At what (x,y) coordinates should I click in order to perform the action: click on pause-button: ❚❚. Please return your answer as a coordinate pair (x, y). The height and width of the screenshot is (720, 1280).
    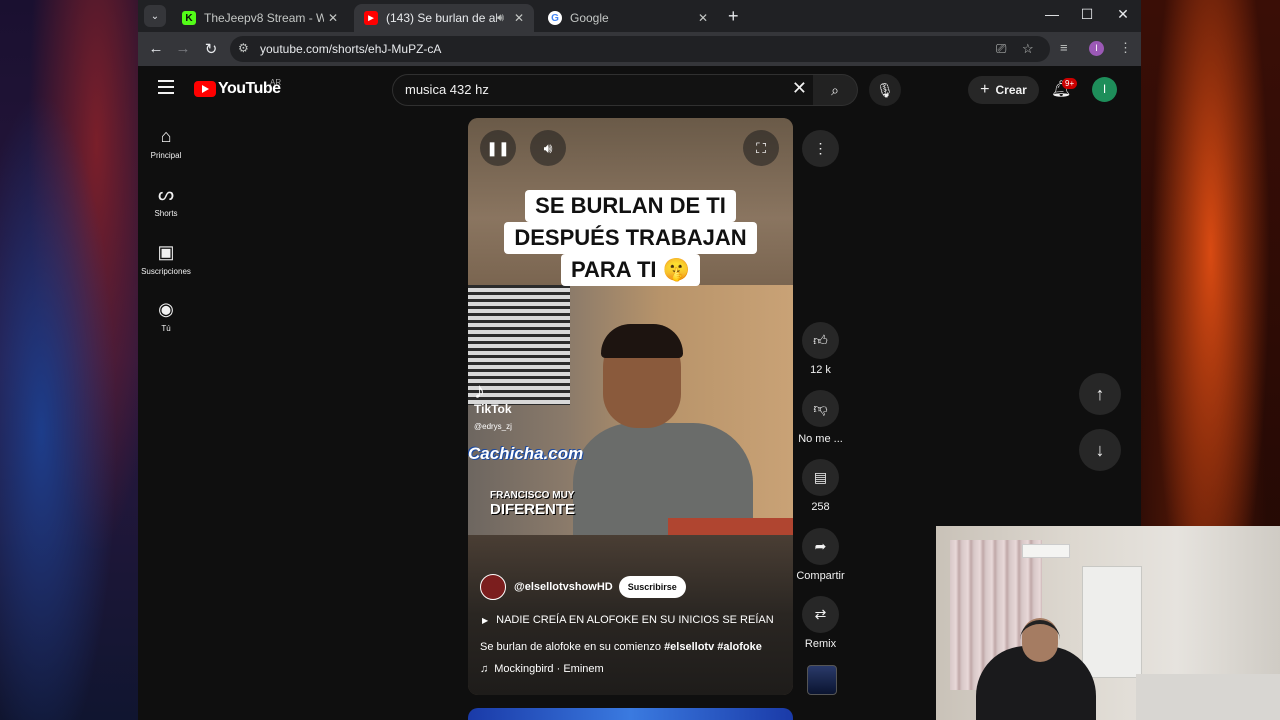
    Looking at the image, I should click on (498, 148).